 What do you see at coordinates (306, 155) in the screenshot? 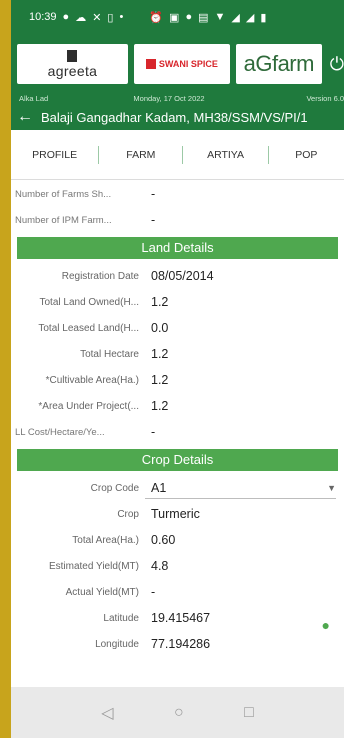
I see `tab-pop: POP` at bounding box center [306, 155].